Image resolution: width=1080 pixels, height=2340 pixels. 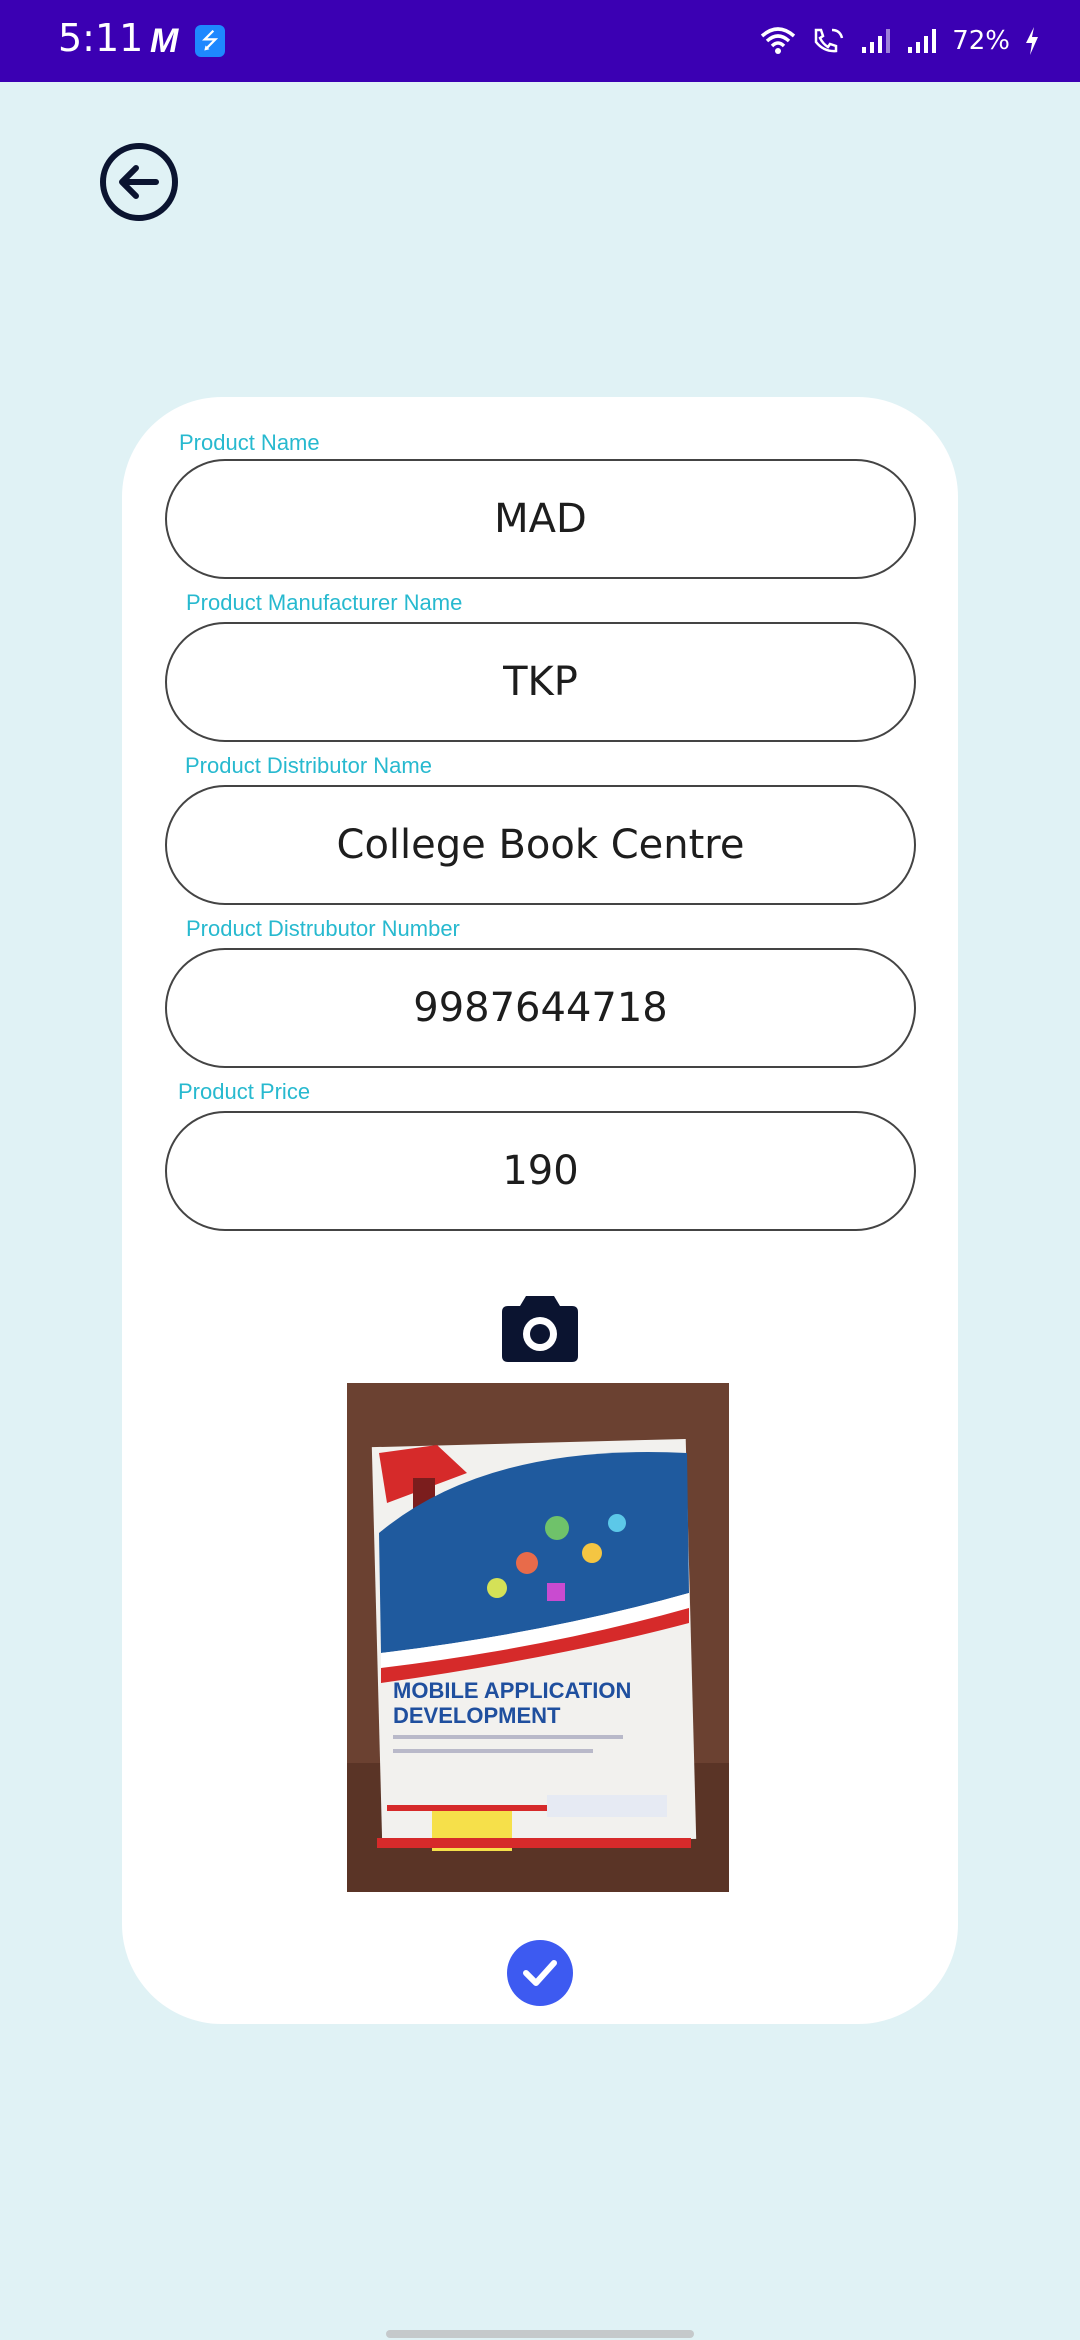 What do you see at coordinates (540, 1008) in the screenshot?
I see `distributor-number-input: 9987644718` at bounding box center [540, 1008].